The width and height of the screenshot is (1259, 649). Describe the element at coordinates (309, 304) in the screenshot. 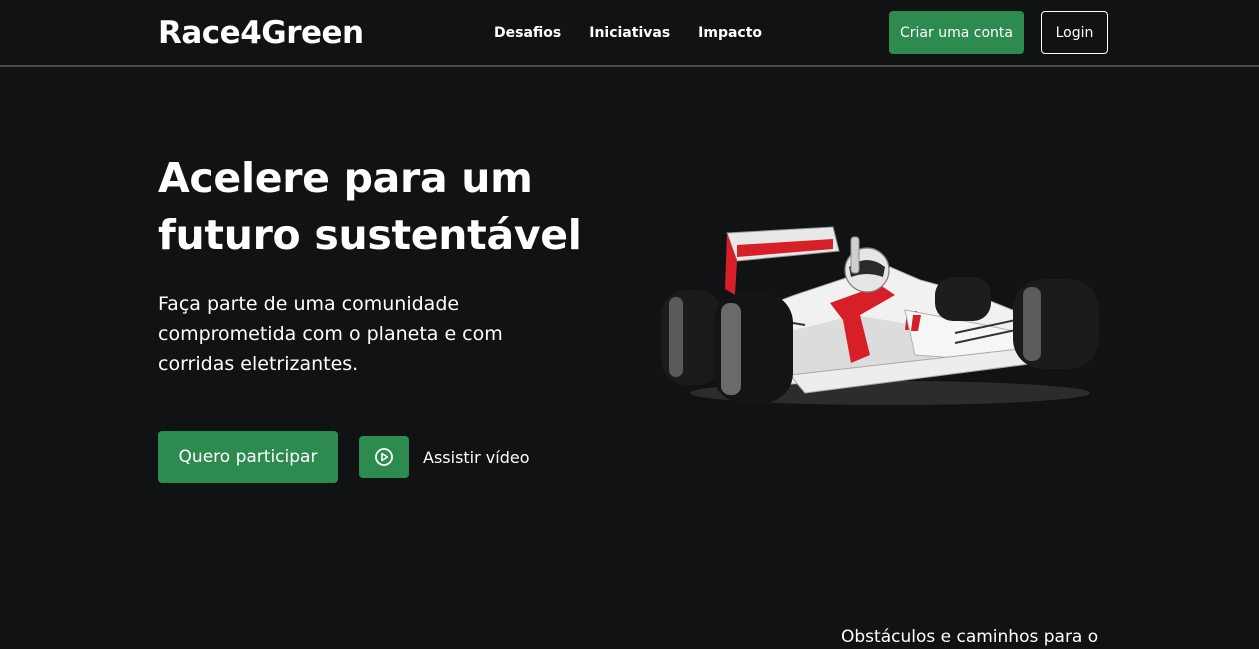

I see `hero-subtitle-line: Faça parte de uma comunidade` at that location.